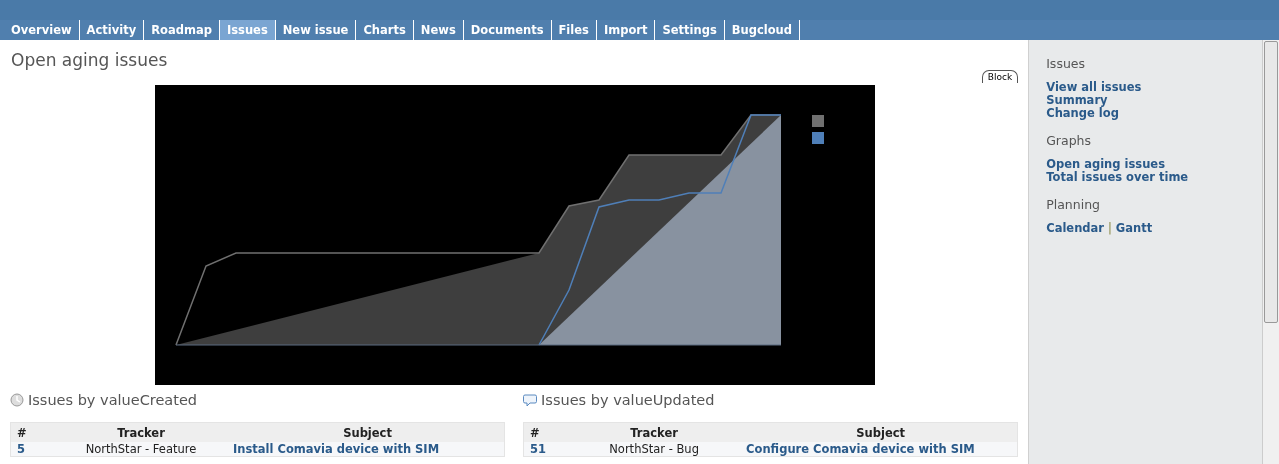 The image size is (1279, 464). I want to click on section-heading: Issues by valueUpdated, so click(628, 400).